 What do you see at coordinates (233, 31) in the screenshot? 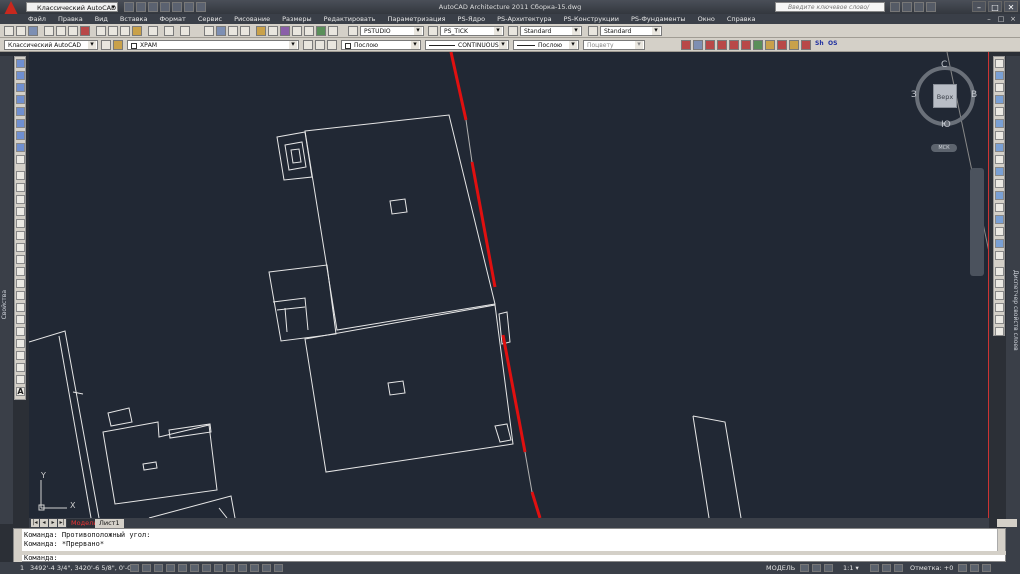
I see `zoom-window-icon` at bounding box center [233, 31].